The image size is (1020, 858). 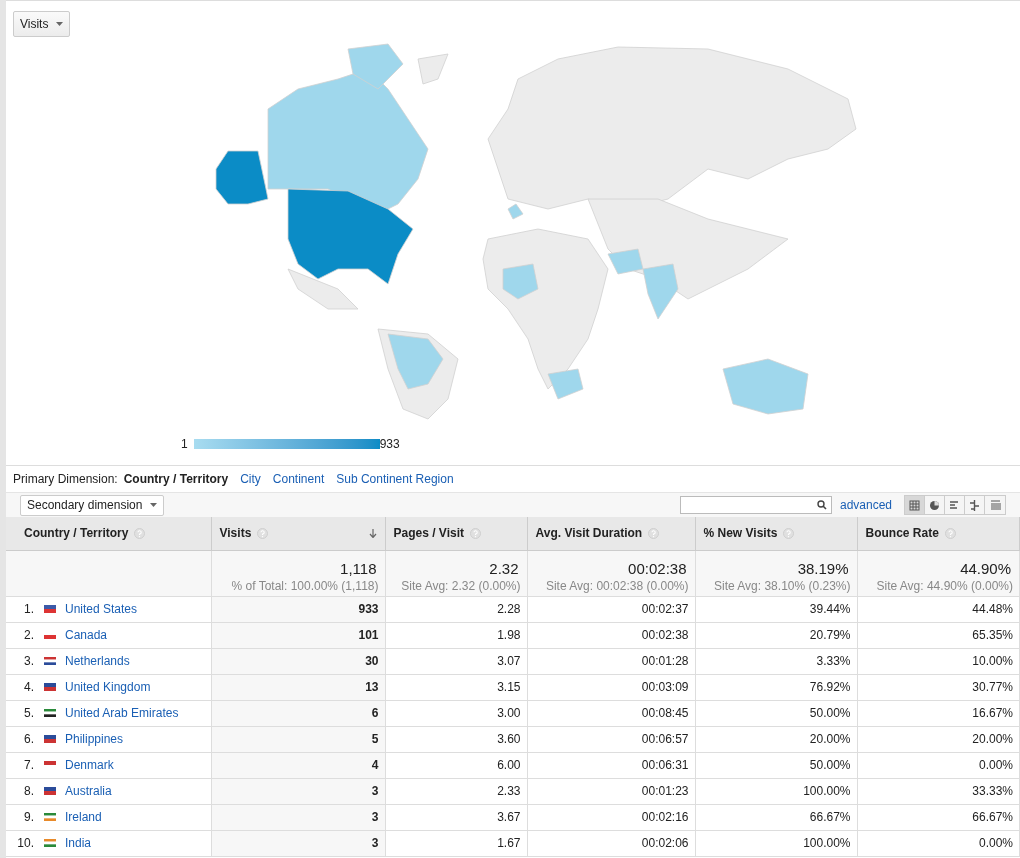 I want to click on table-cell: 5, so click(x=298, y=739).